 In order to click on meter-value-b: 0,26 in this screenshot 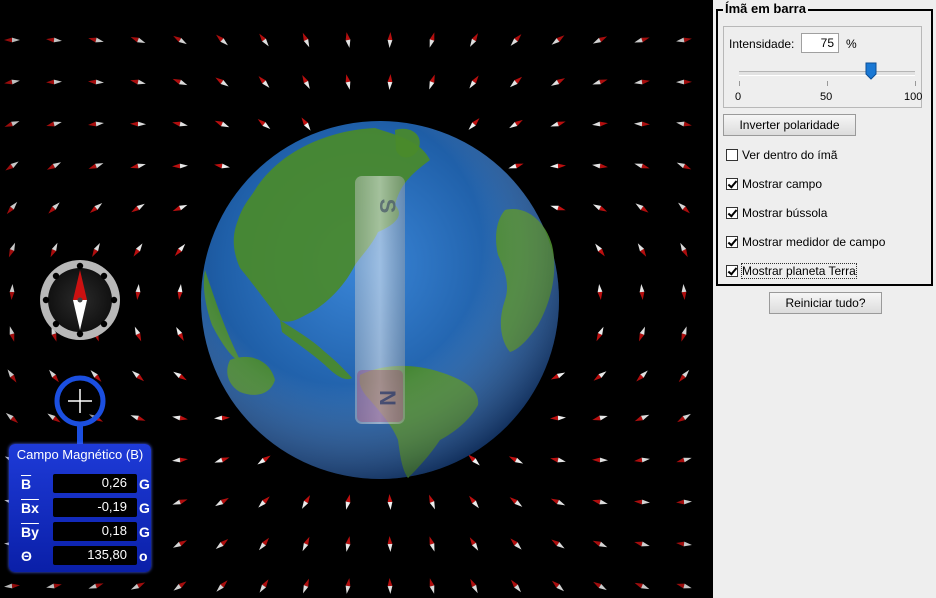, I will do `click(95, 483)`.